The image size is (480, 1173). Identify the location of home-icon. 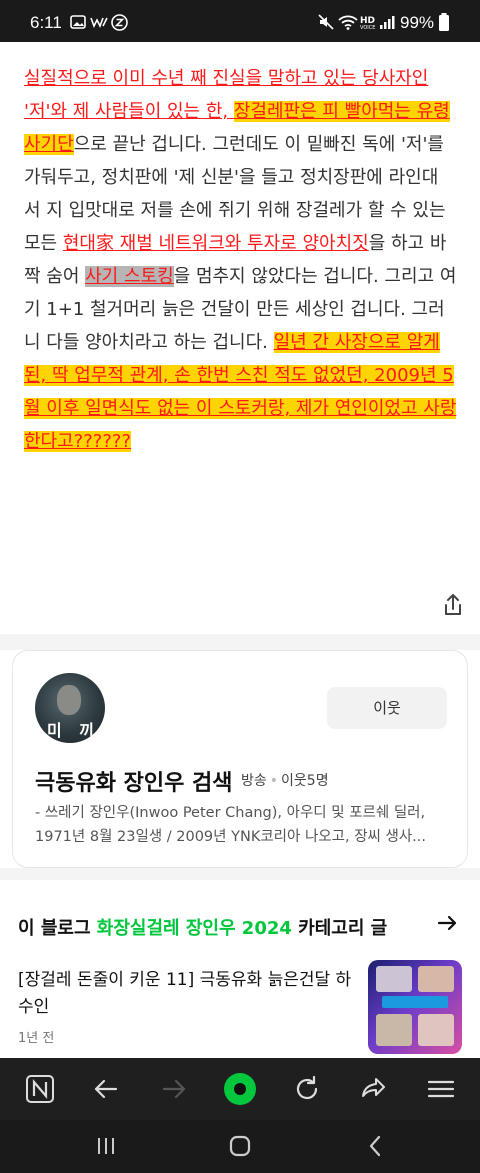
(240, 1146).